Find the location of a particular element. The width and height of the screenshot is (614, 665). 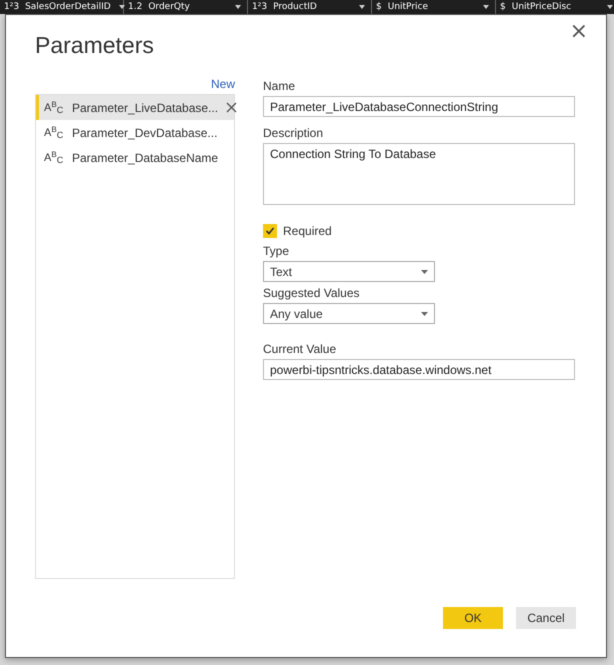

column-header-label: OrderQty is located at coordinates (169, 7).